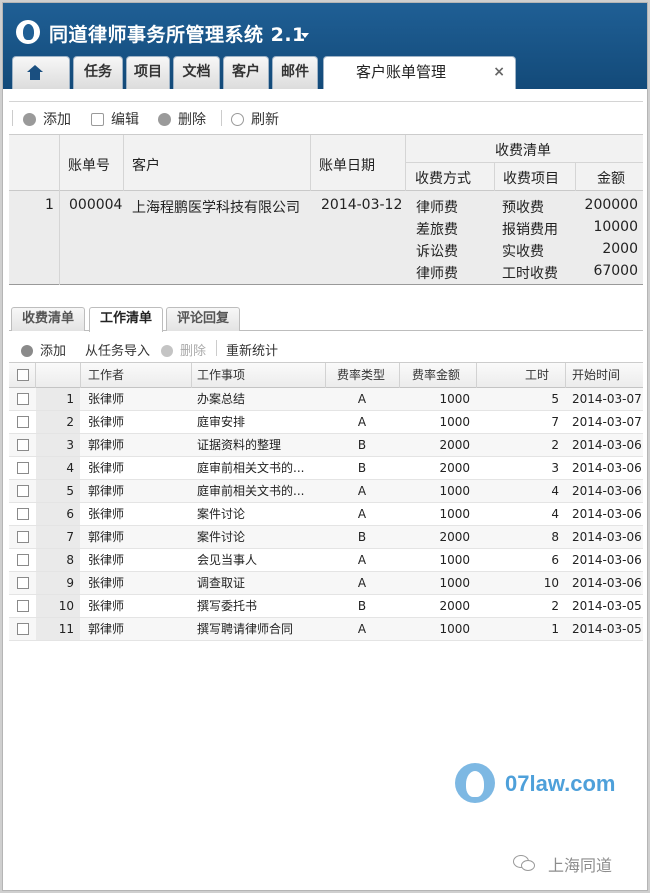 The image size is (650, 893). Describe the element at coordinates (106, 606) in the screenshot. I see `cell-worker: 张律师` at that location.